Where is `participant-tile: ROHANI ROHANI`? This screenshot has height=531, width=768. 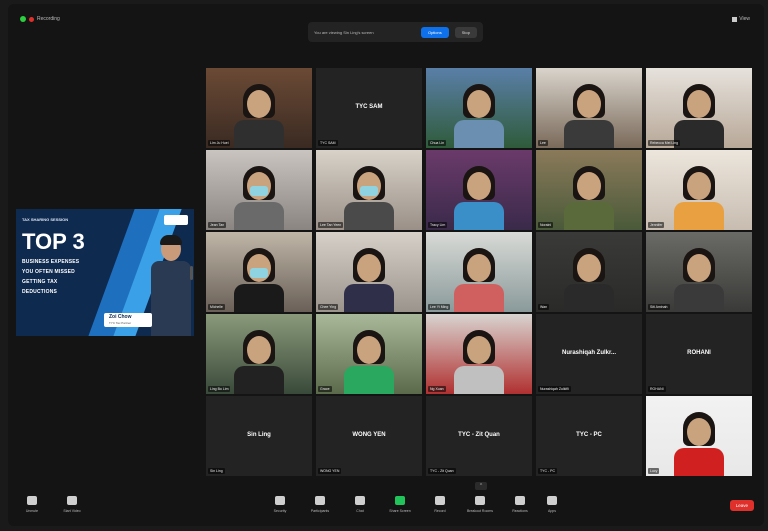
participant-tile: ROHANI ROHANI is located at coordinates (699, 354).